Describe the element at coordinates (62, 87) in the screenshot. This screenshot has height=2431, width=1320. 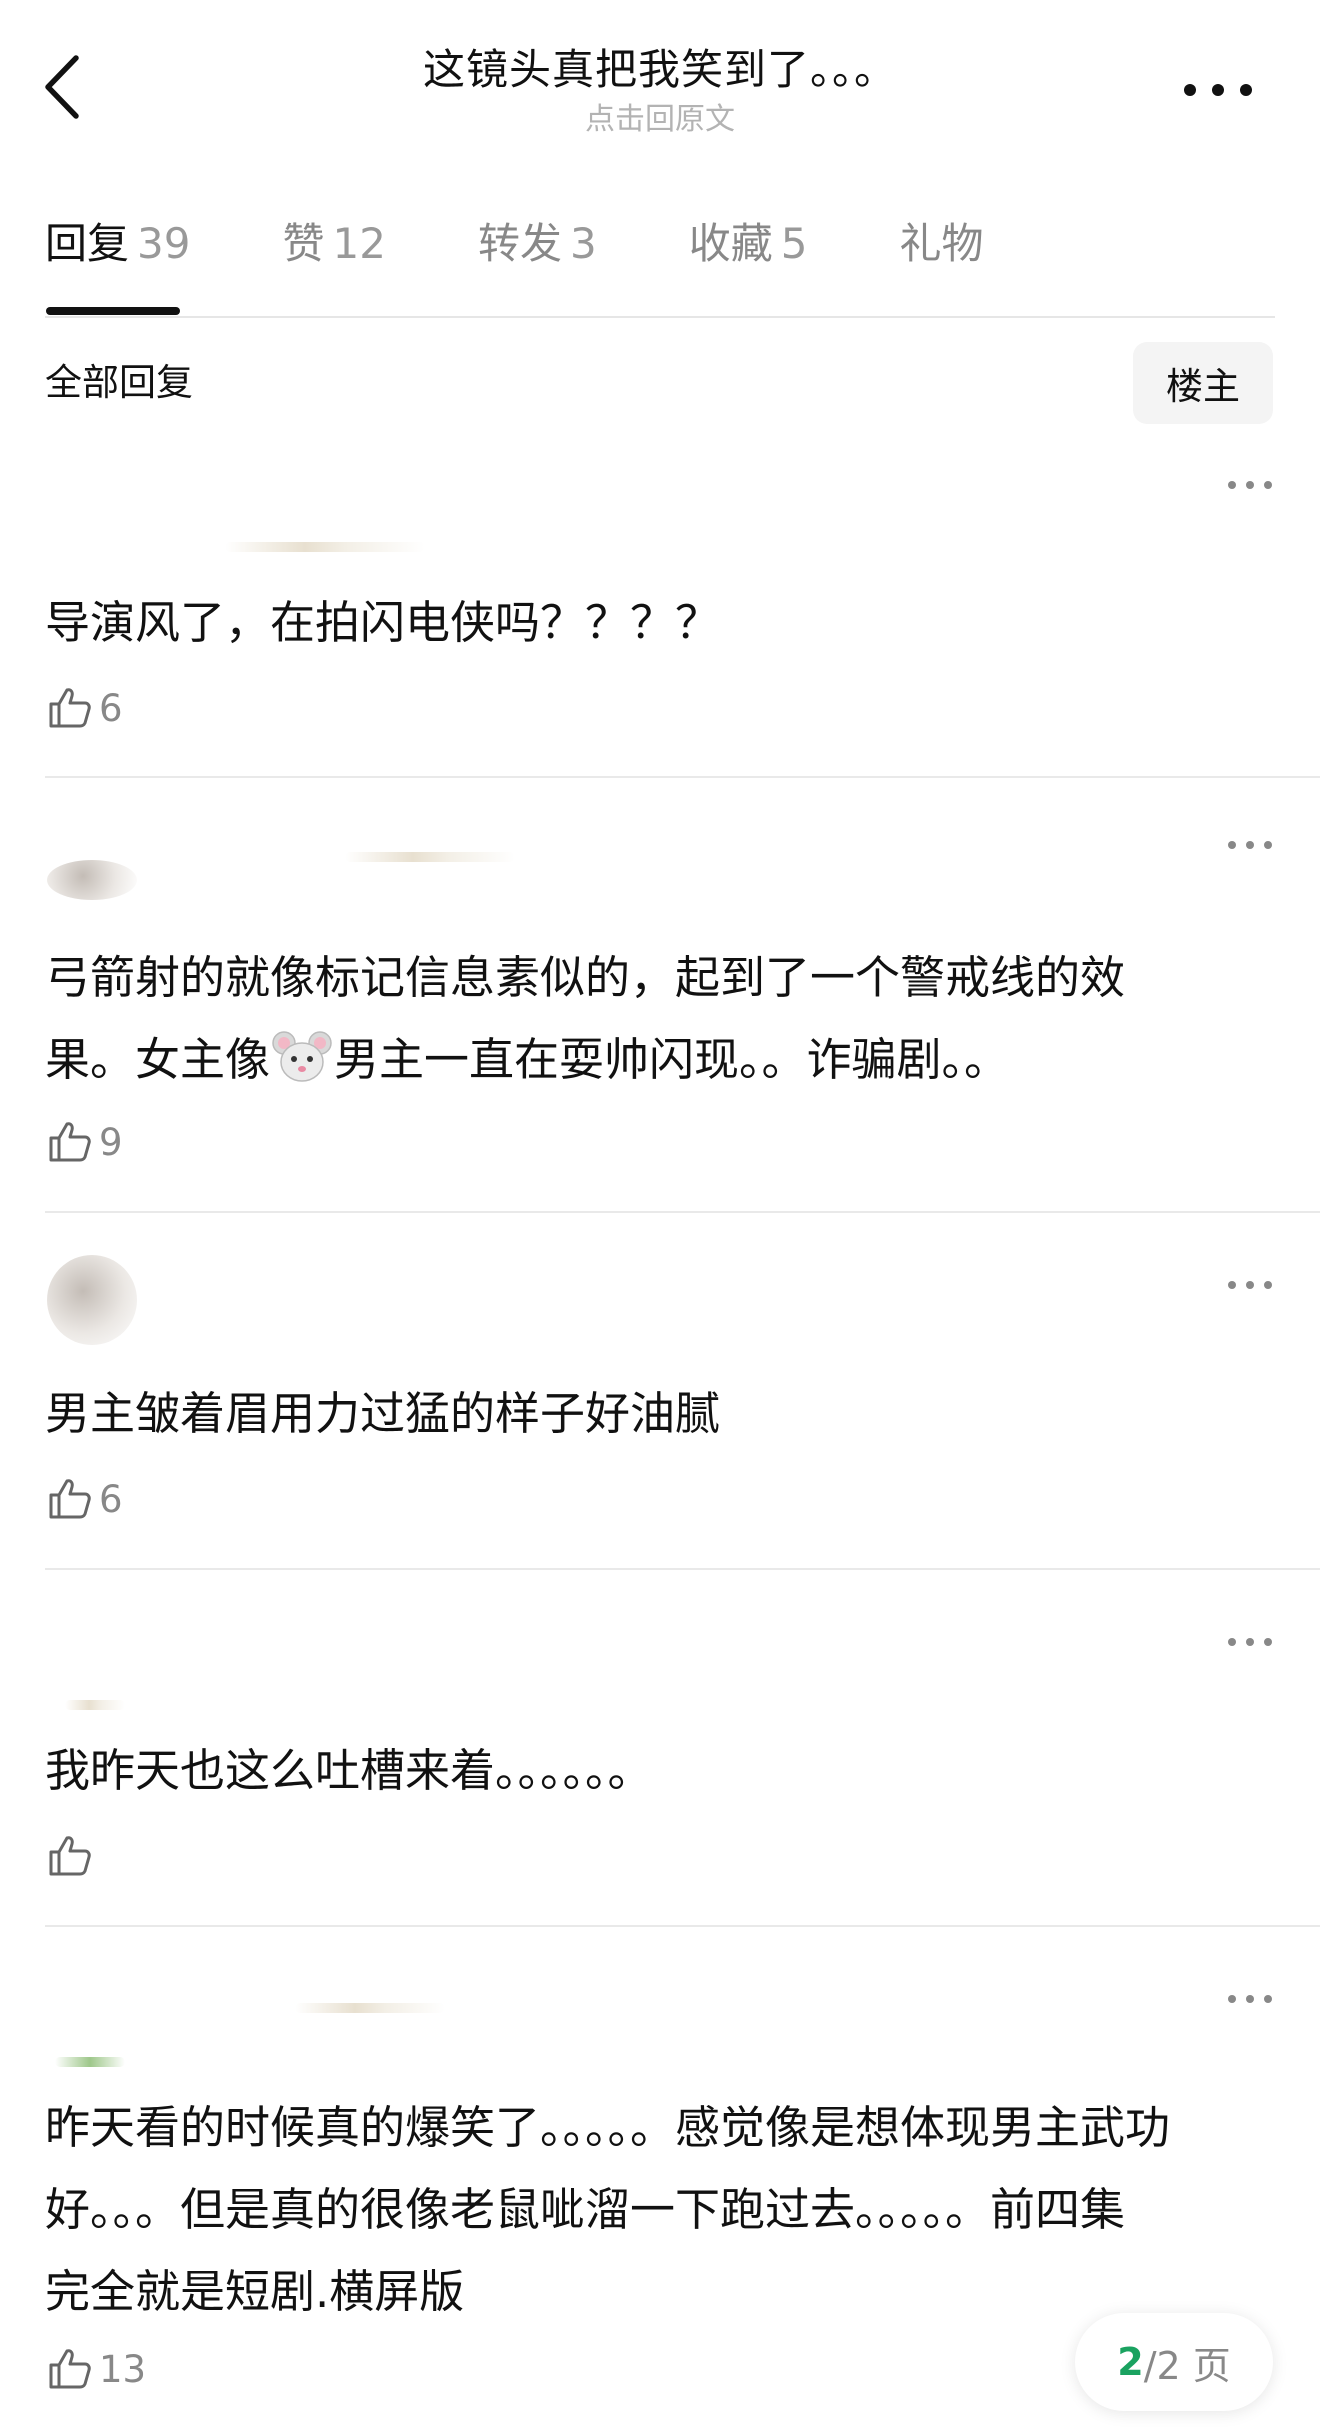
I see `chevron-left-icon` at that location.